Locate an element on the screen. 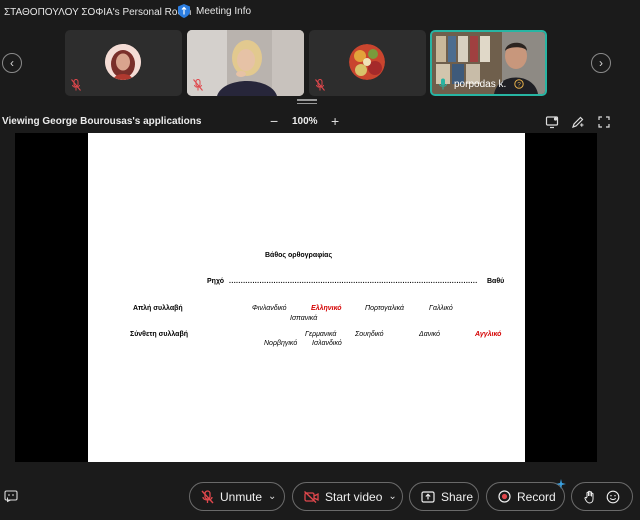 This screenshot has width=640, height=520. emoji-icon is located at coordinates (613, 496).